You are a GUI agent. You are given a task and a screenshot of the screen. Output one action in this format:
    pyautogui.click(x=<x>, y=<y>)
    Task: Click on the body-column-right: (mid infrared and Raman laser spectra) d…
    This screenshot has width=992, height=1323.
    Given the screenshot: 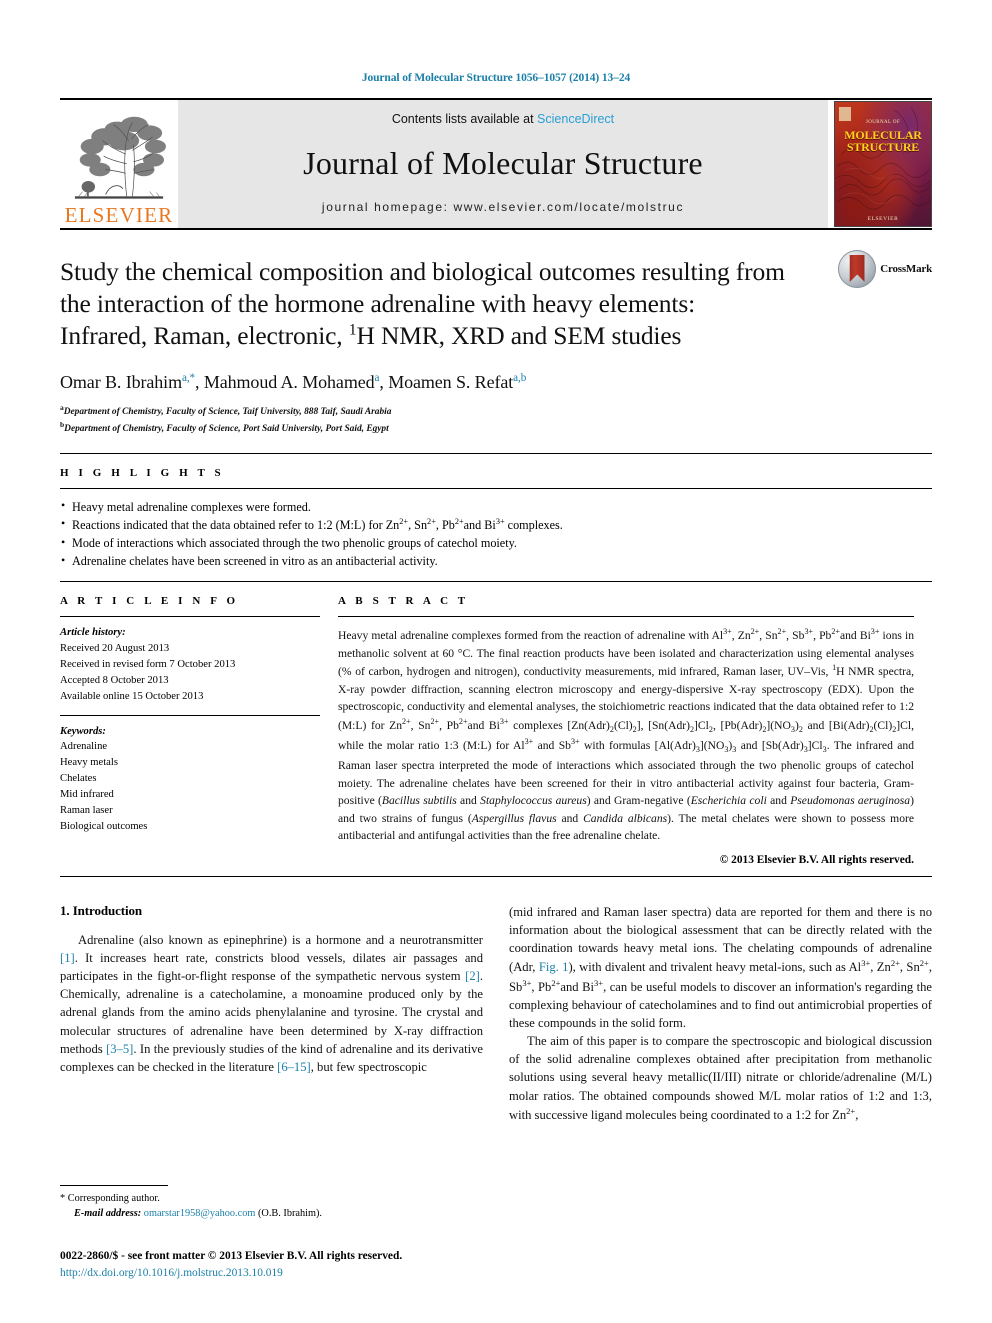 What is the action you would take?
    pyautogui.click(x=720, y=1013)
    